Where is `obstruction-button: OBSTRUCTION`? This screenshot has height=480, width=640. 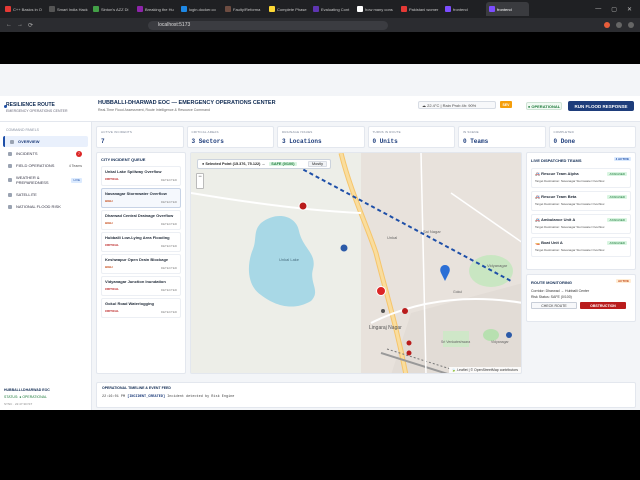
obstruction-button: OBSTRUCTION is located at coordinates (603, 305).